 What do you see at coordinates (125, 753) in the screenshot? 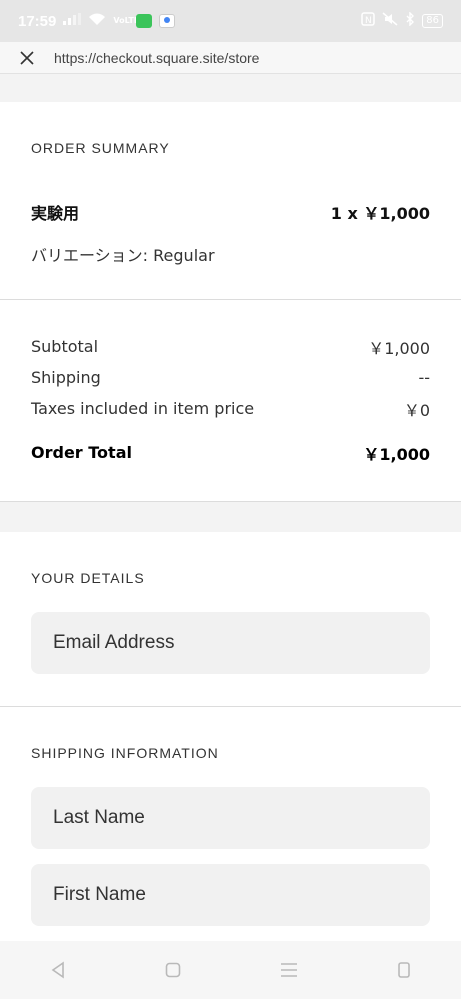
I see `shipping-information-title: SHIPPING INFORMATION` at bounding box center [125, 753].